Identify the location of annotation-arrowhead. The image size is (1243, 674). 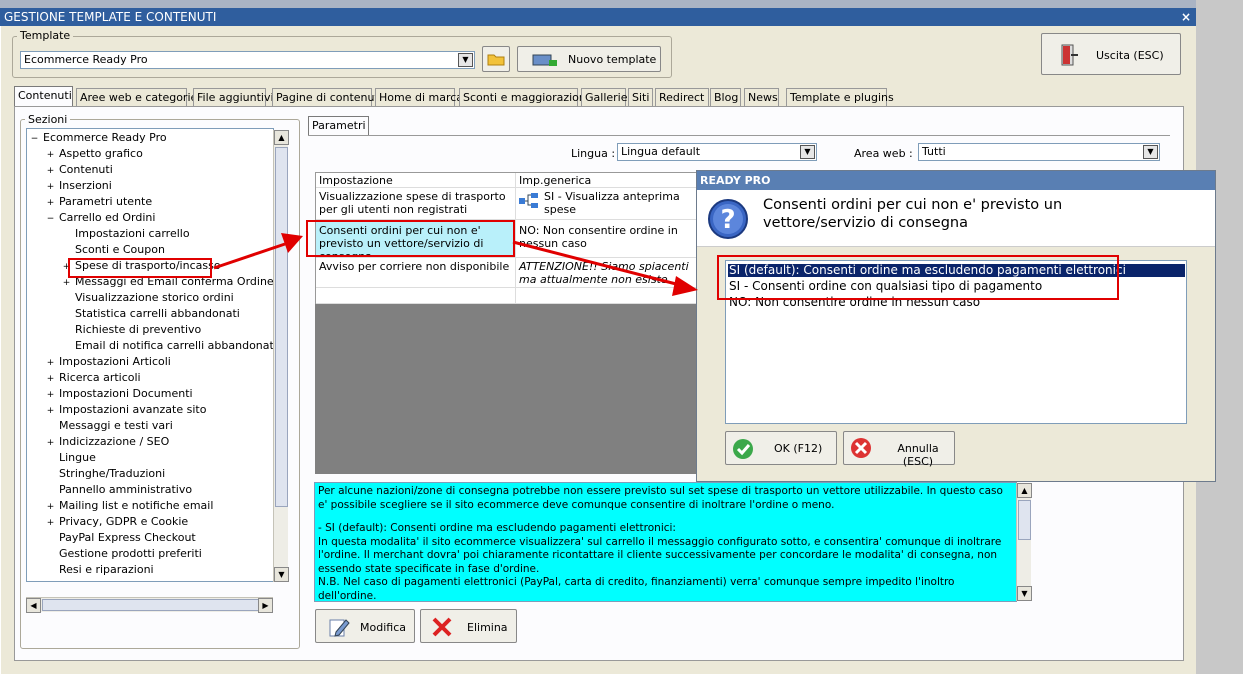
(685, 286).